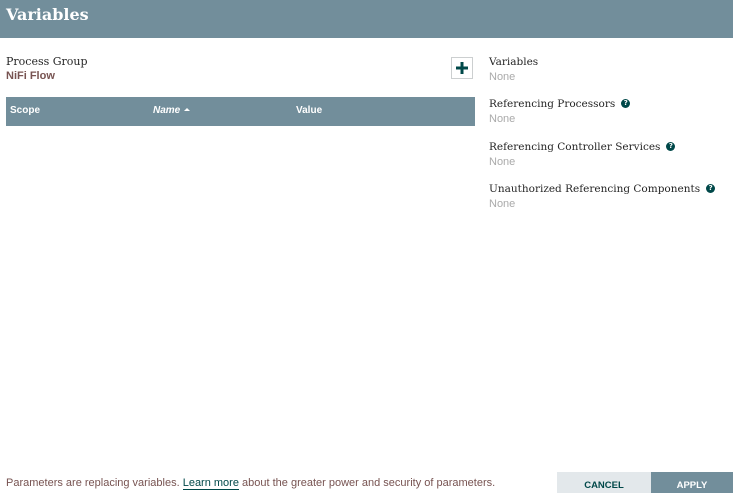 This screenshot has height=493, width=733. I want to click on column-header-value: Value, so click(309, 111).